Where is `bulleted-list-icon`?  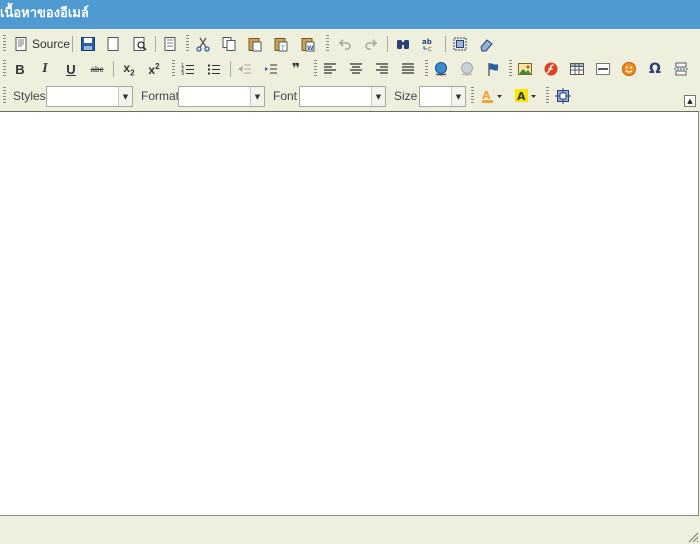
bulleted-list-icon is located at coordinates (214, 69).